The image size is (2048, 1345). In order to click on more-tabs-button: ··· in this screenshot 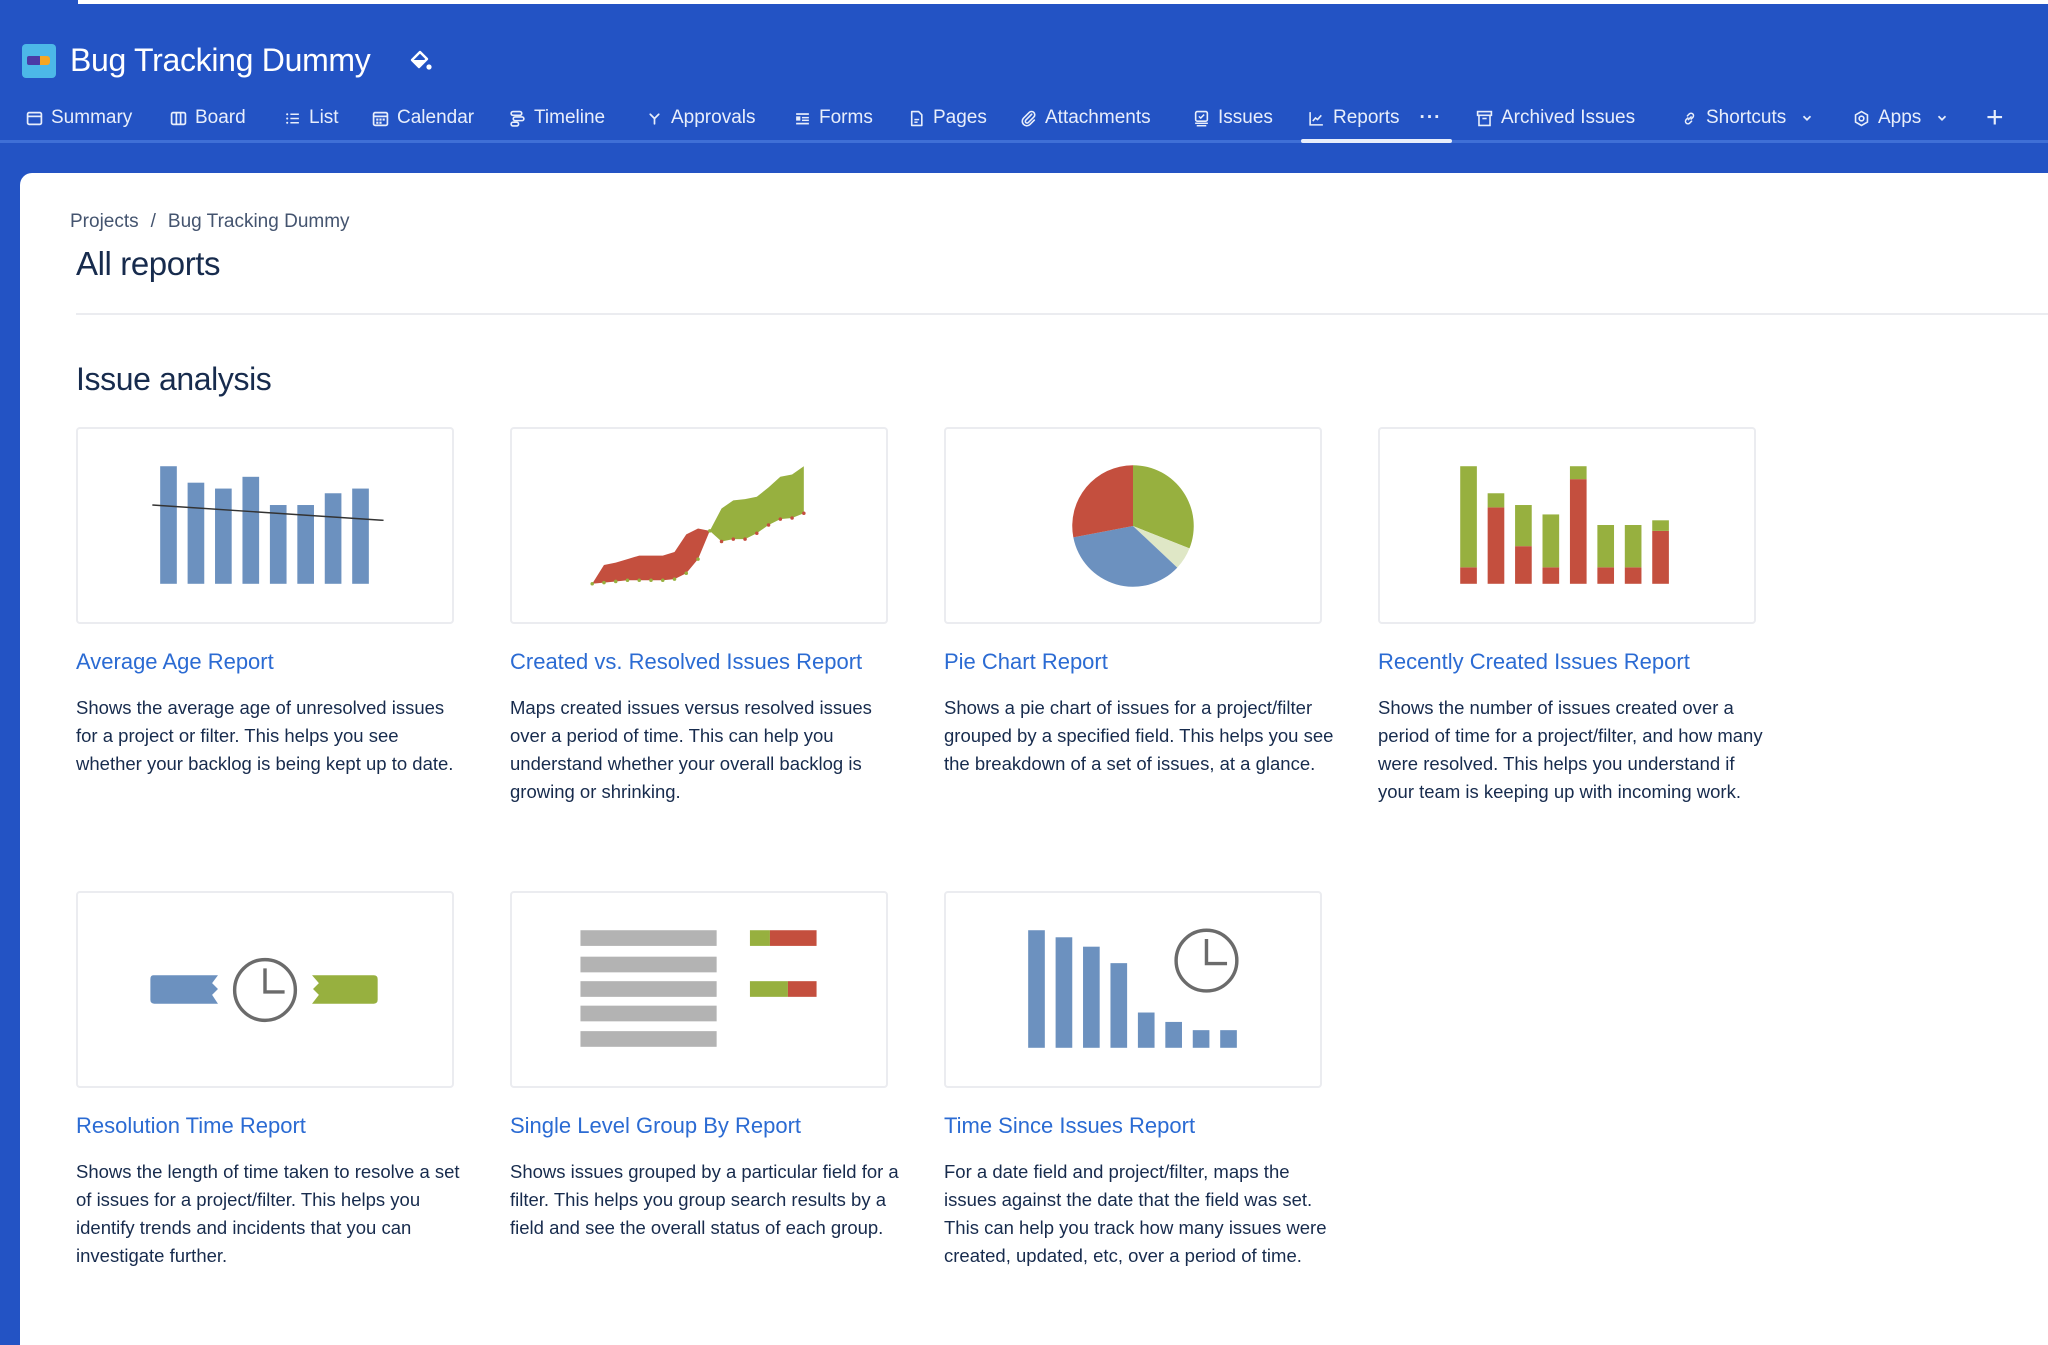, I will do `click(1431, 118)`.